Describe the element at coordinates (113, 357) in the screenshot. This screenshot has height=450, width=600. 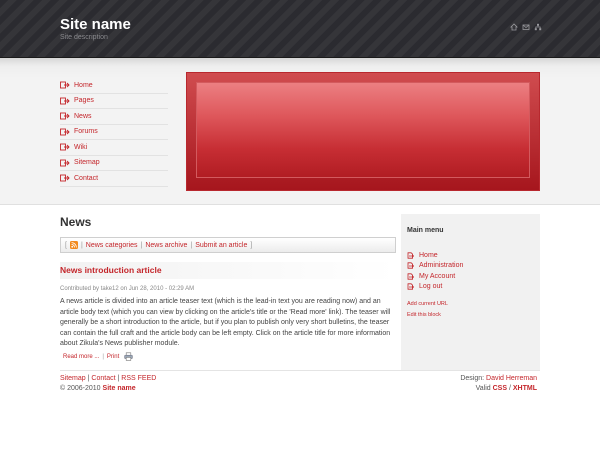
I see `print-link: Print` at that location.